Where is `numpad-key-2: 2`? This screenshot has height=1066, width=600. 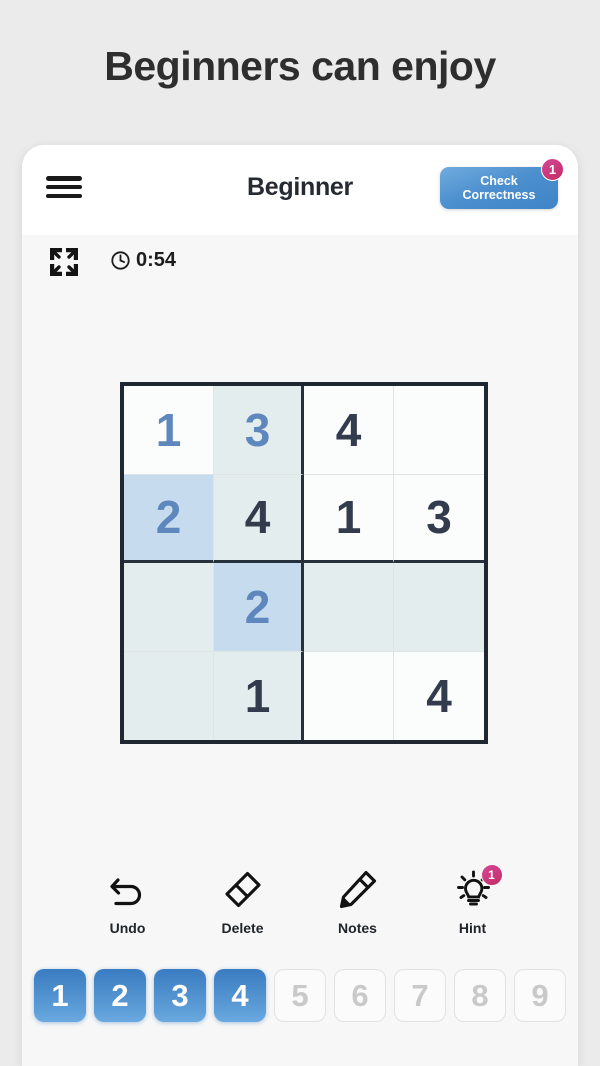
numpad-key-2: 2 is located at coordinates (120, 995).